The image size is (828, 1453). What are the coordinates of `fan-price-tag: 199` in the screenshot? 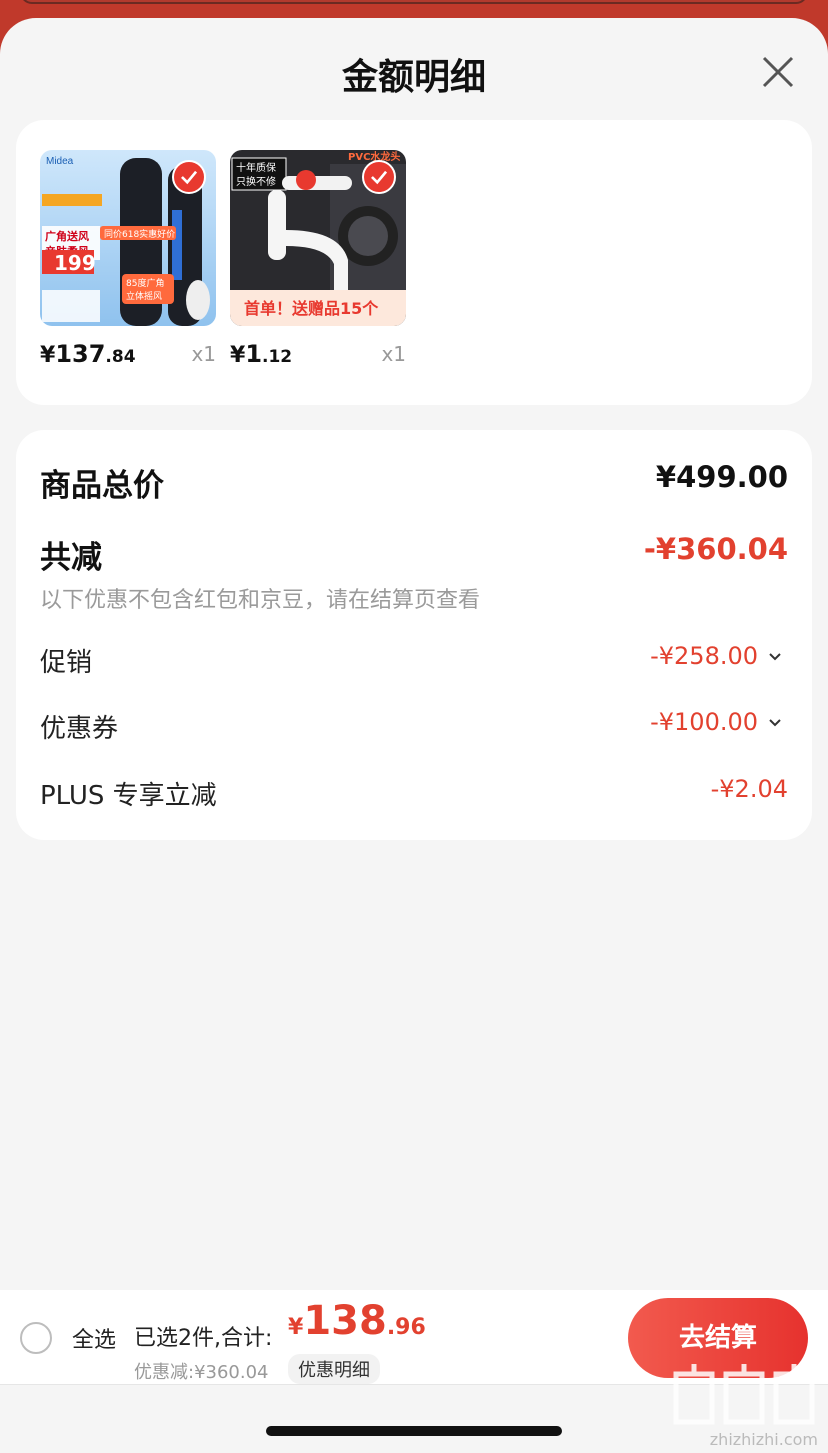 It's located at (75, 263).